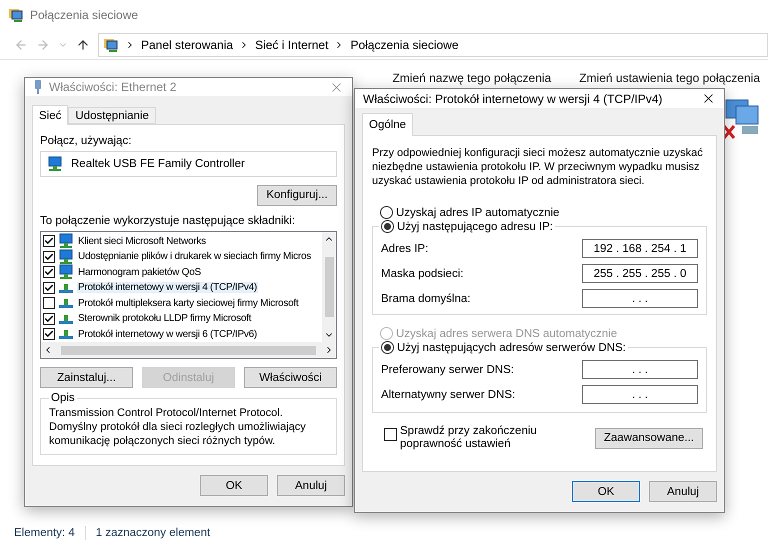 The height and width of the screenshot is (544, 768). I want to click on component-item: Protokół internetowy w wersji 6 (TCP/IPv6), so click(167, 334).